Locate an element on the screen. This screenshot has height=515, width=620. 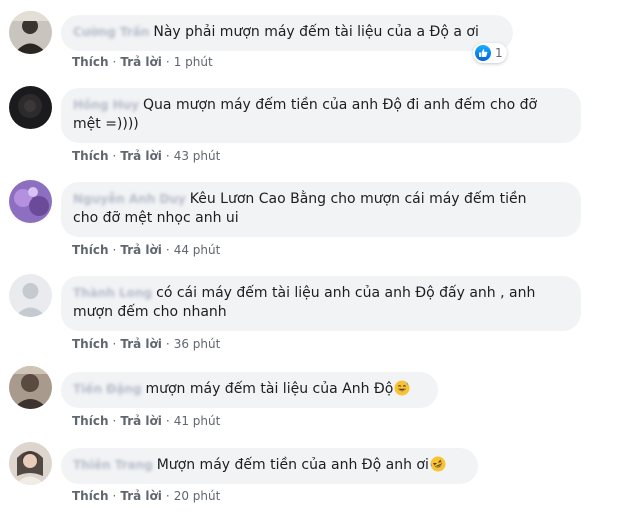
comment-text: mượn máy đếm tài liệu của Anh Độ is located at coordinates (269, 389).